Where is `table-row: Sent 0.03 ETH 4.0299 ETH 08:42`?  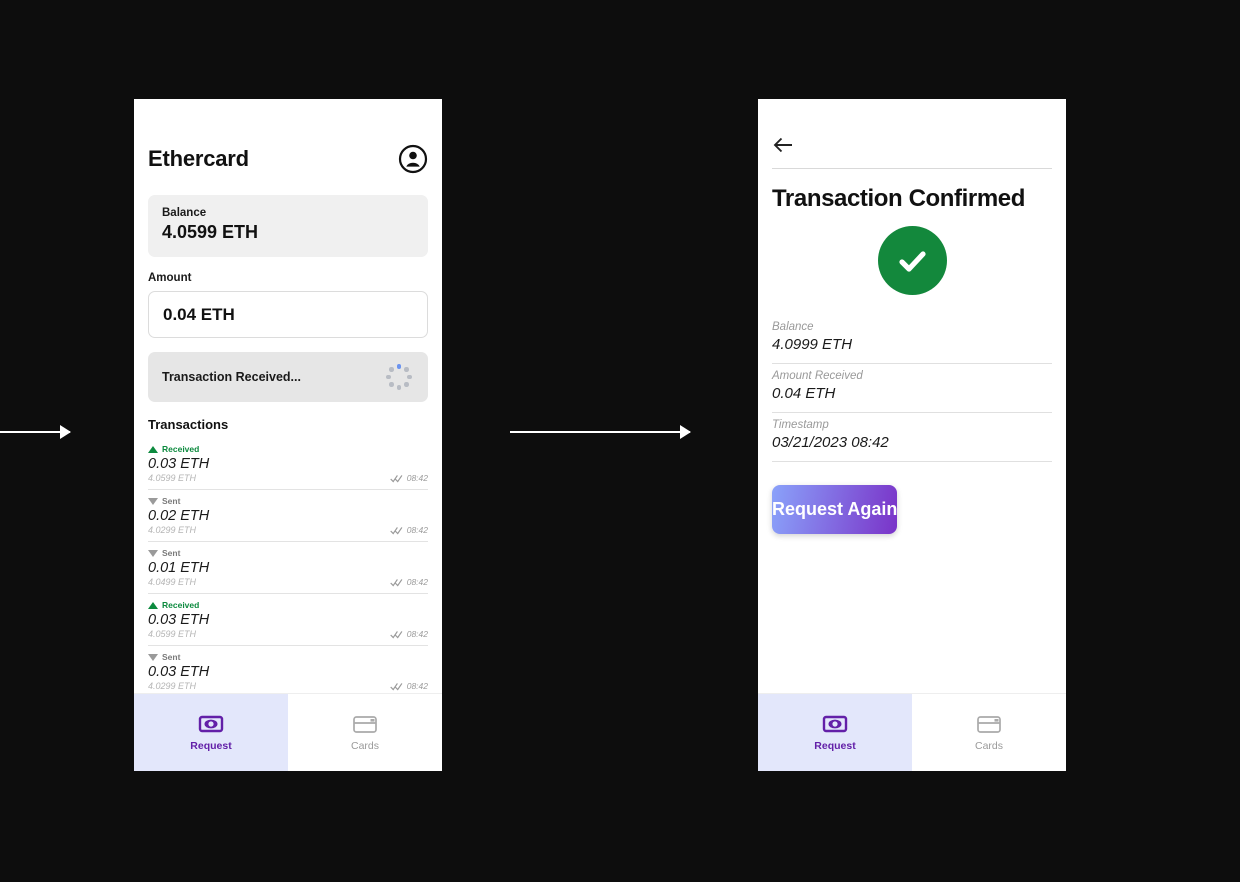 table-row: Sent 0.03 ETH 4.0299 ETH 08:42 is located at coordinates (288, 669).